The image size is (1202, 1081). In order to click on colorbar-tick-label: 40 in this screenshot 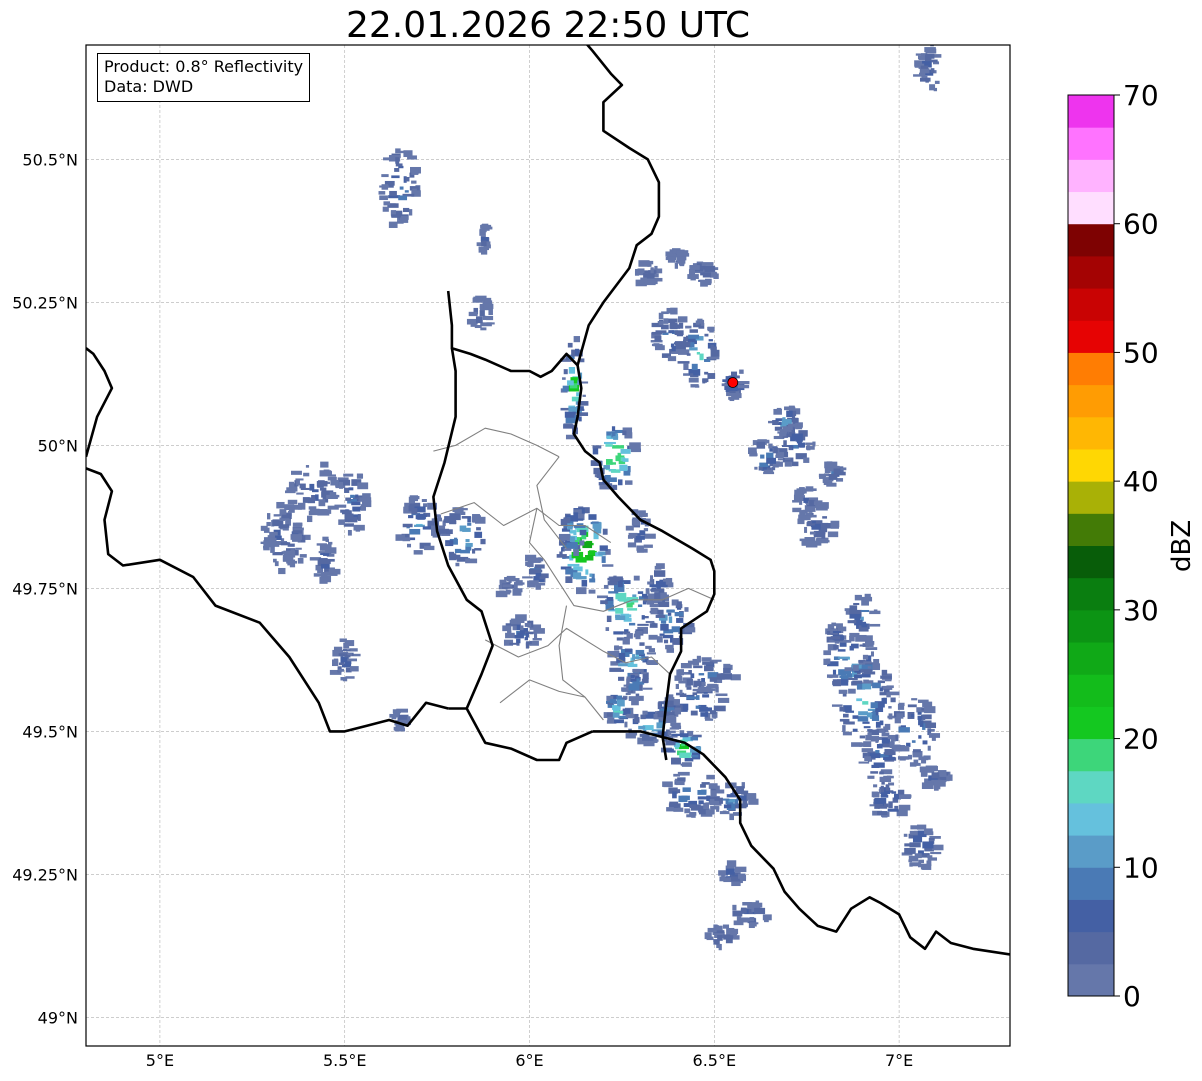, I will do `click(1141, 481)`.